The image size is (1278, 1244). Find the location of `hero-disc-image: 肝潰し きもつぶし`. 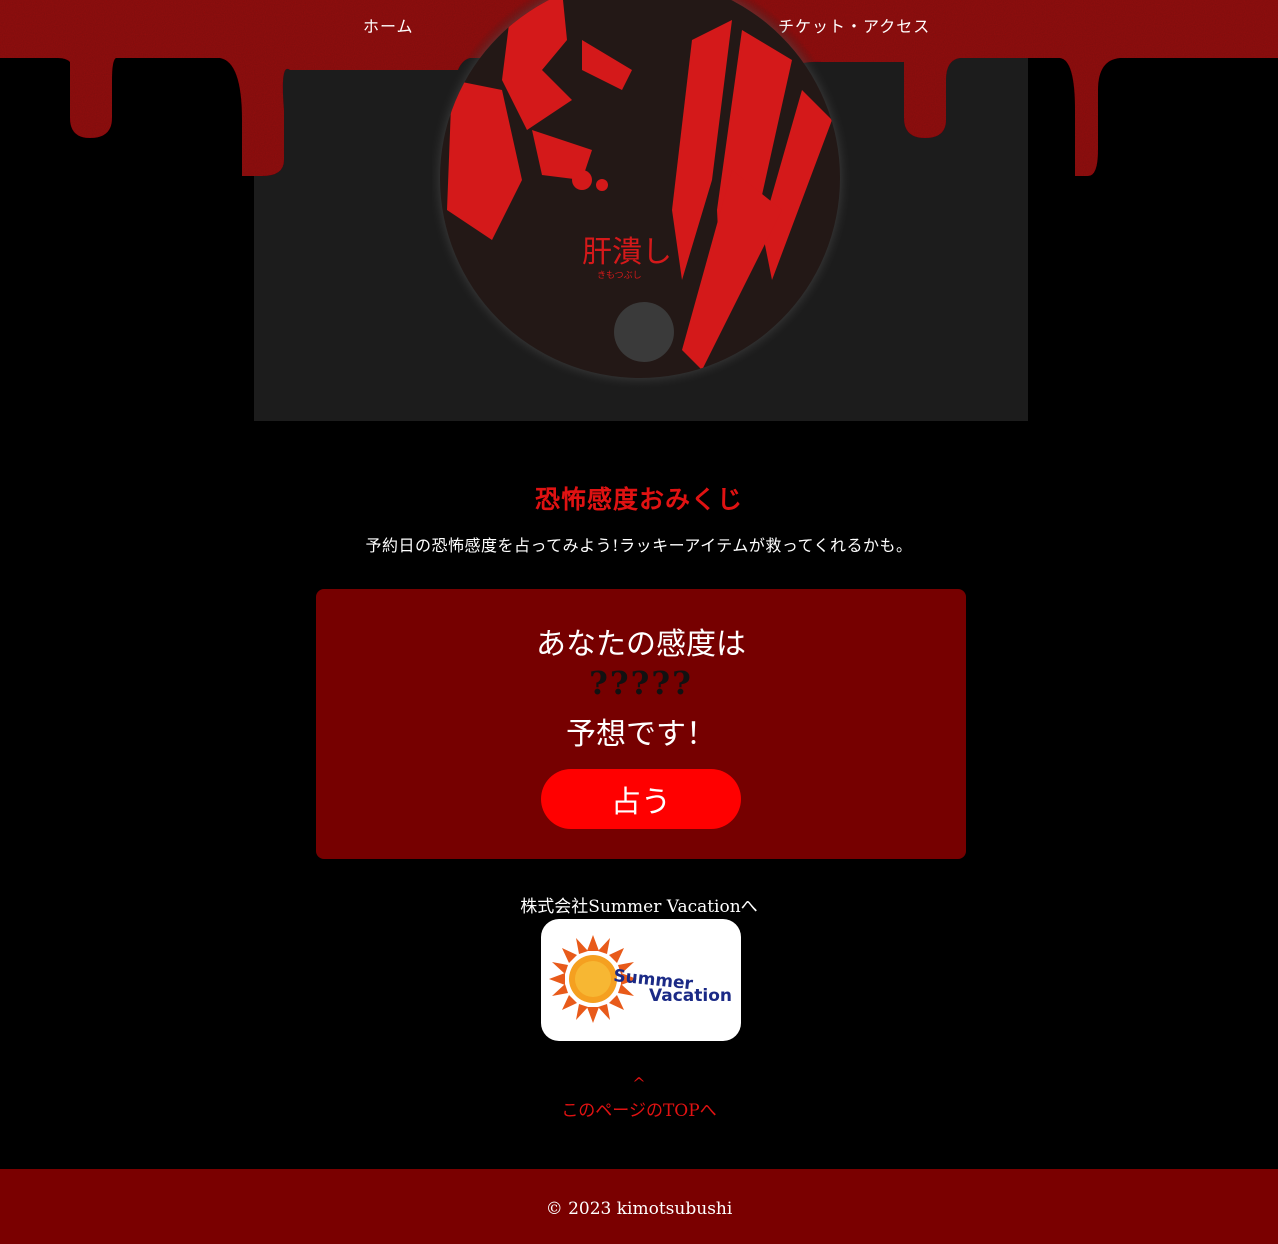

hero-disc-image: 肝潰し きもつぶし is located at coordinates (642, 195).